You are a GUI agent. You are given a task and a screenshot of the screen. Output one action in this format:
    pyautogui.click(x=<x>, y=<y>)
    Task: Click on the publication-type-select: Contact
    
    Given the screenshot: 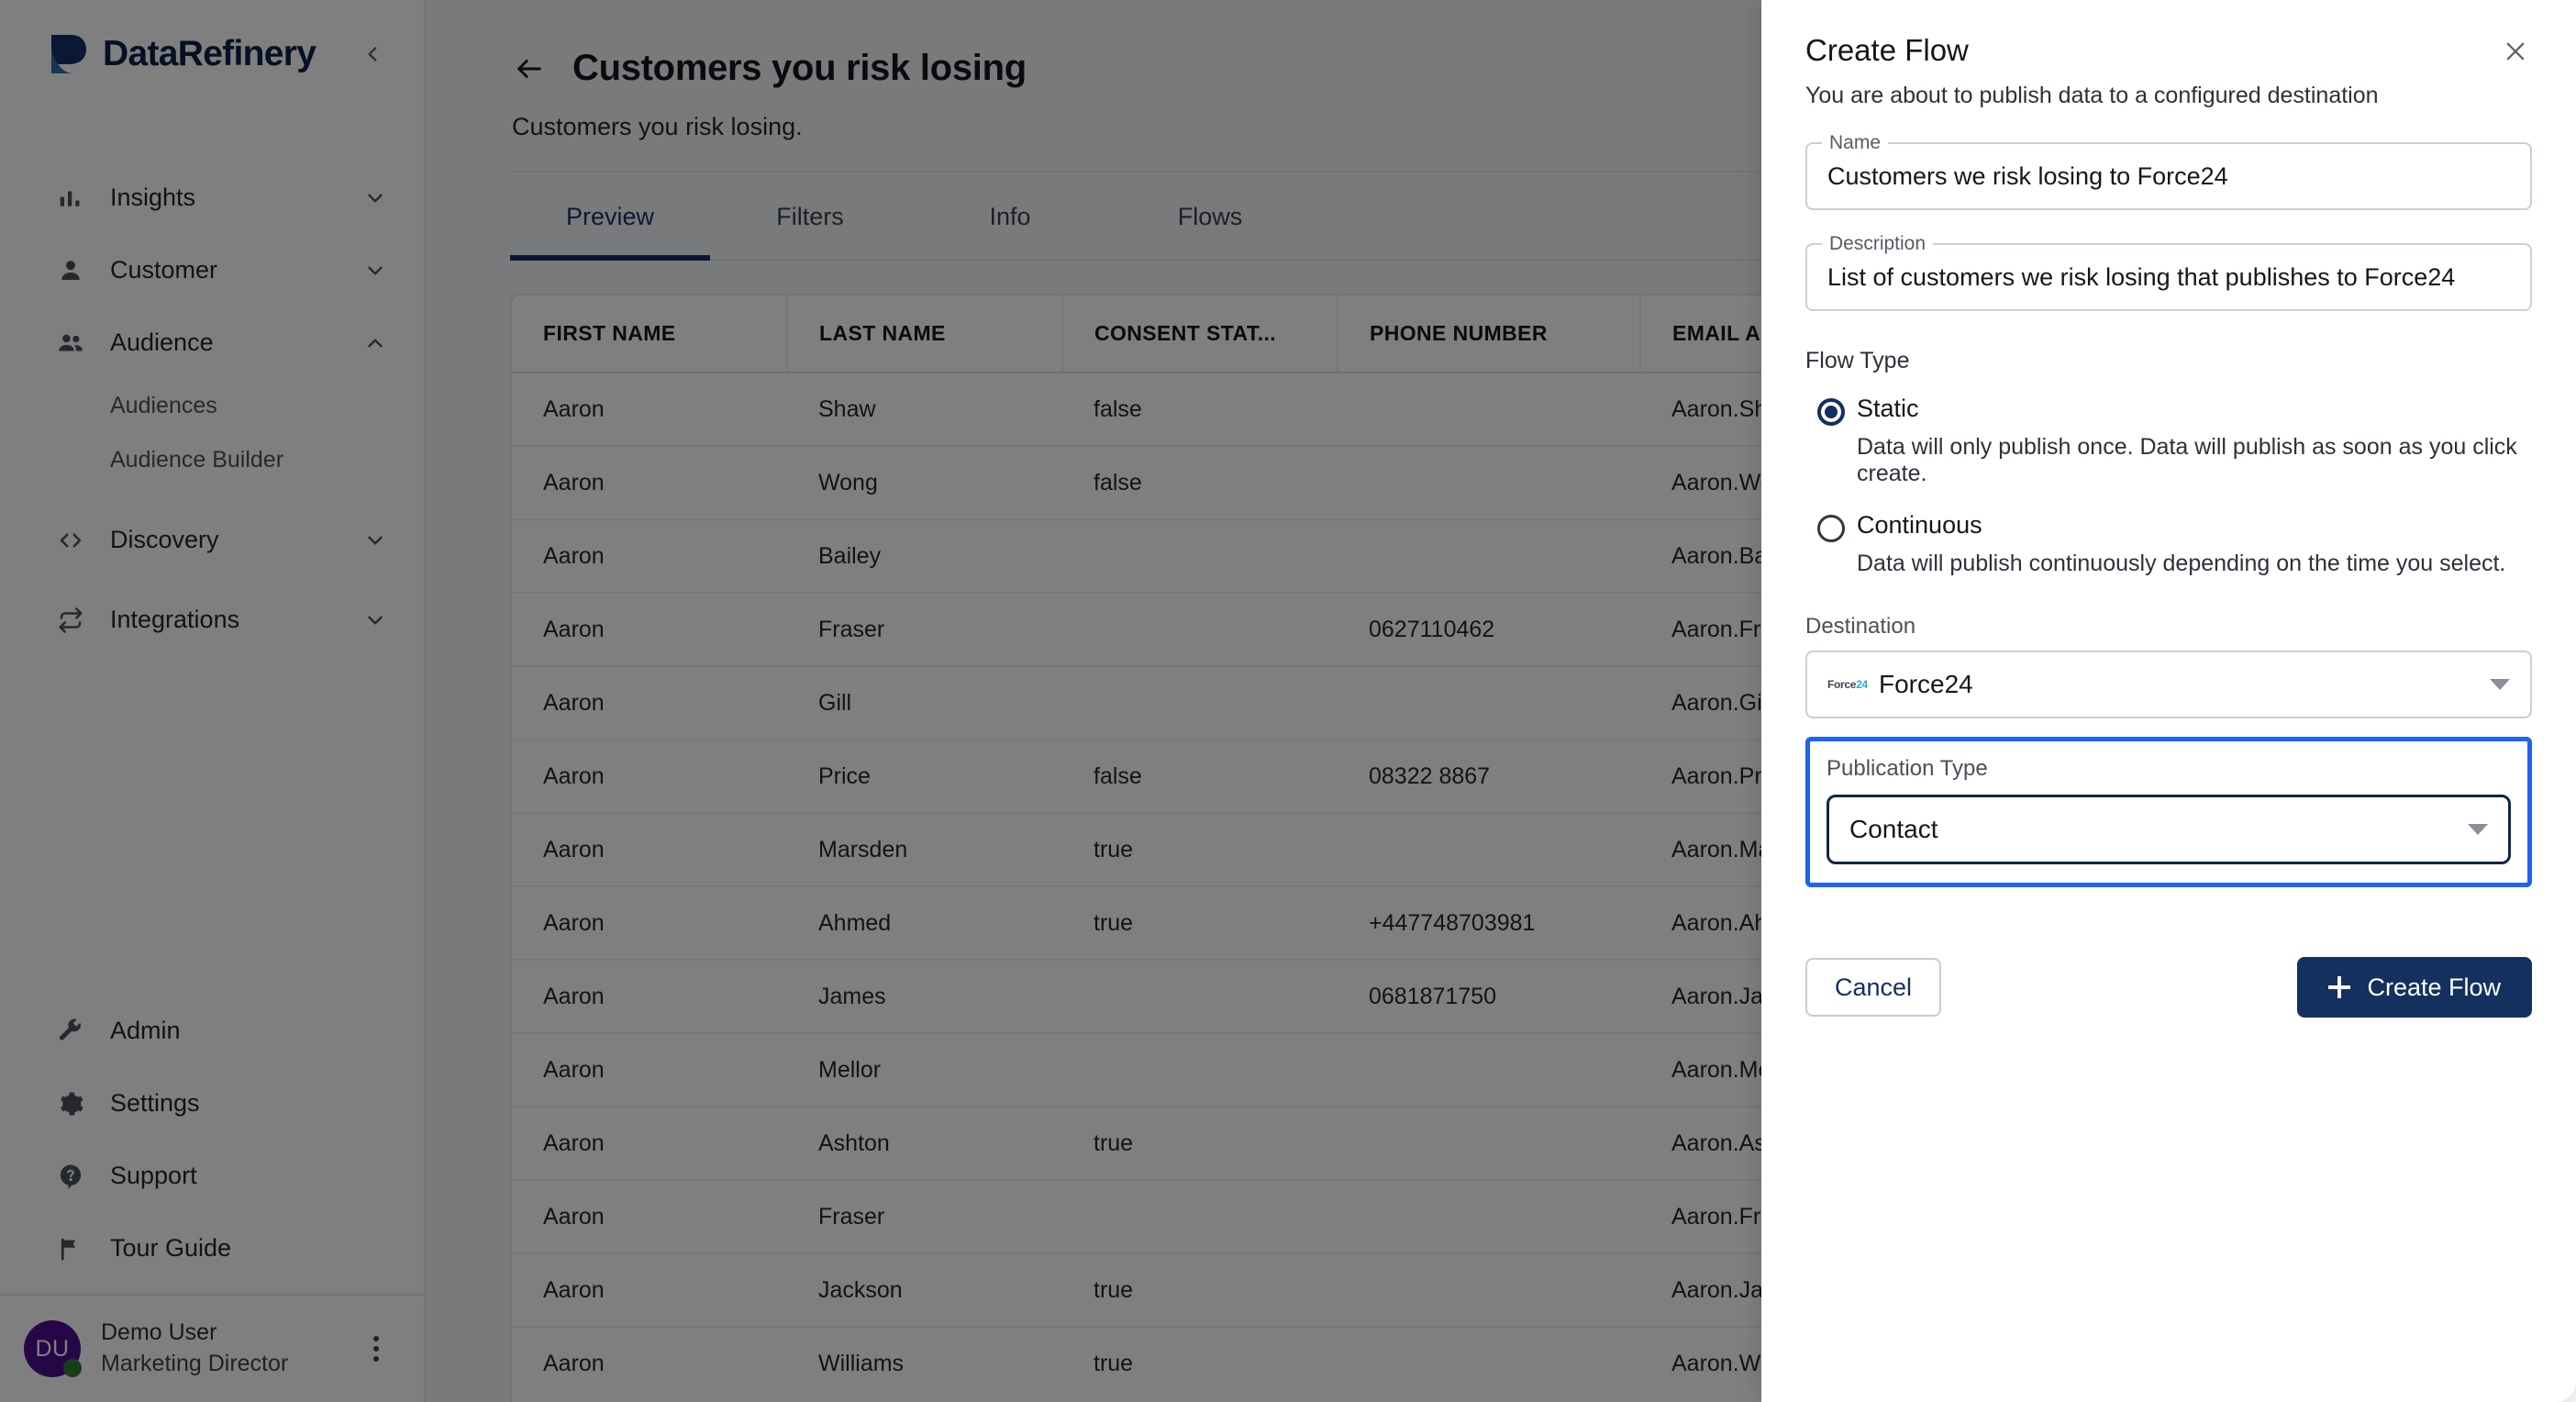 What is the action you would take?
    pyautogui.click(x=2169, y=829)
    